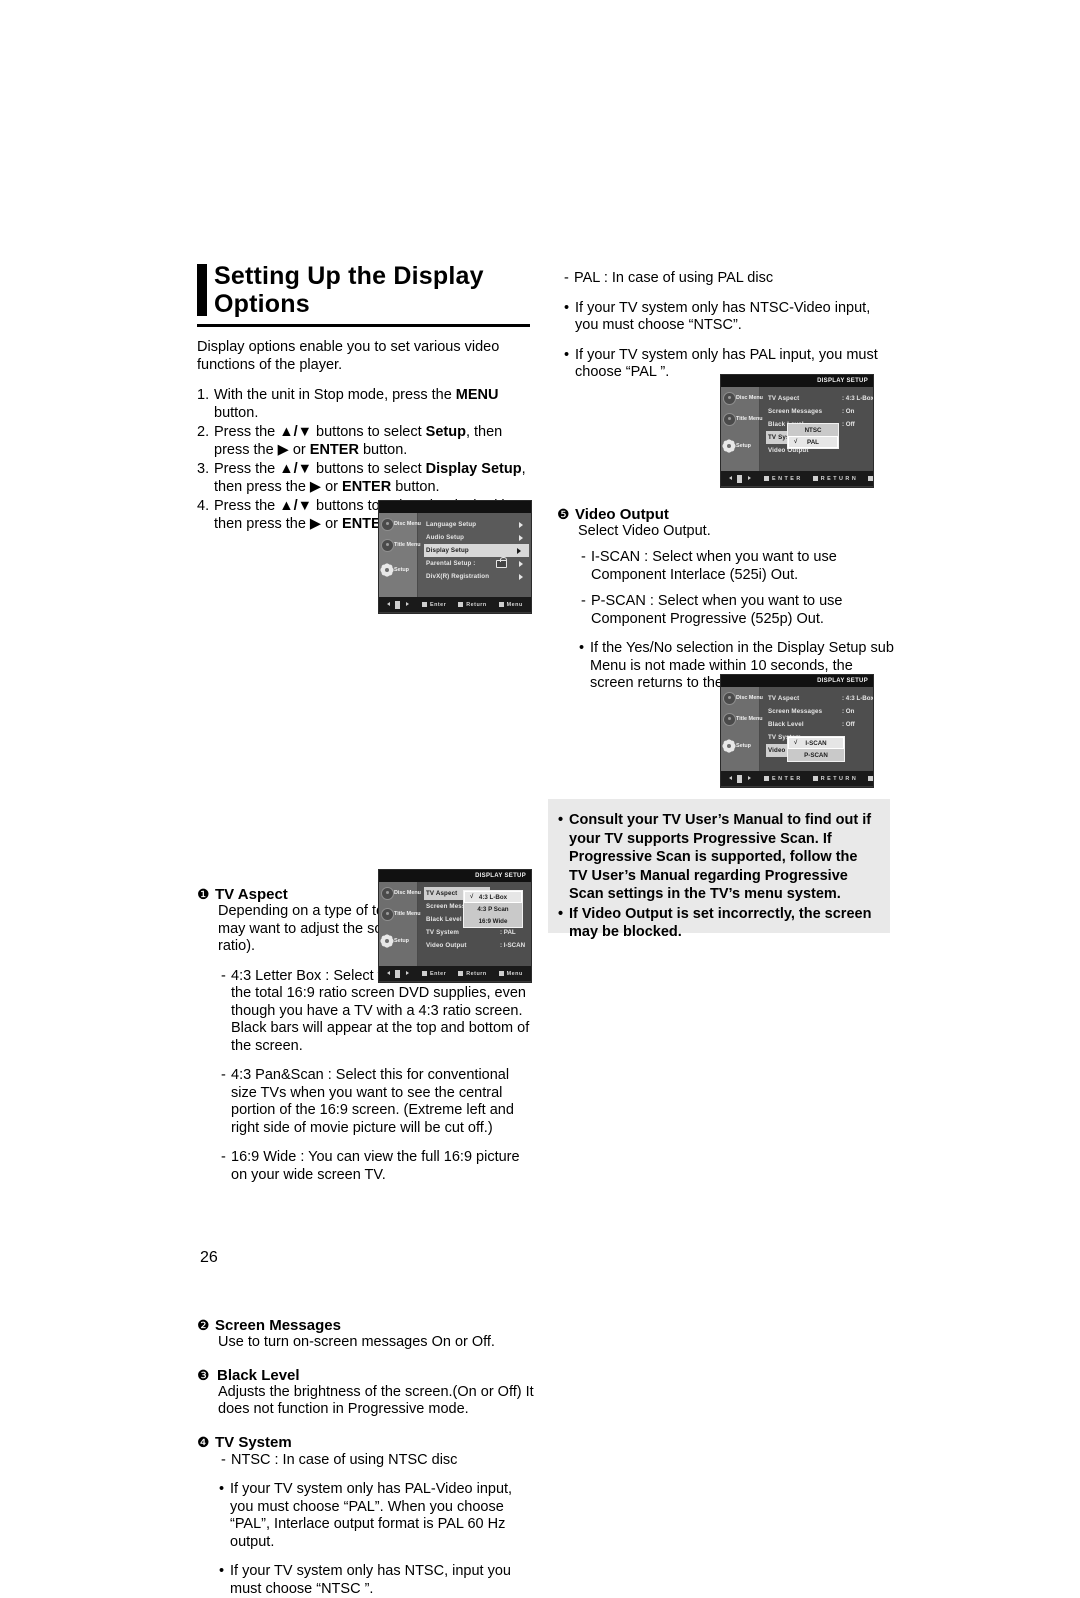  I want to click on osd-menu-row-value: : I-SCAN, so click(512, 945).